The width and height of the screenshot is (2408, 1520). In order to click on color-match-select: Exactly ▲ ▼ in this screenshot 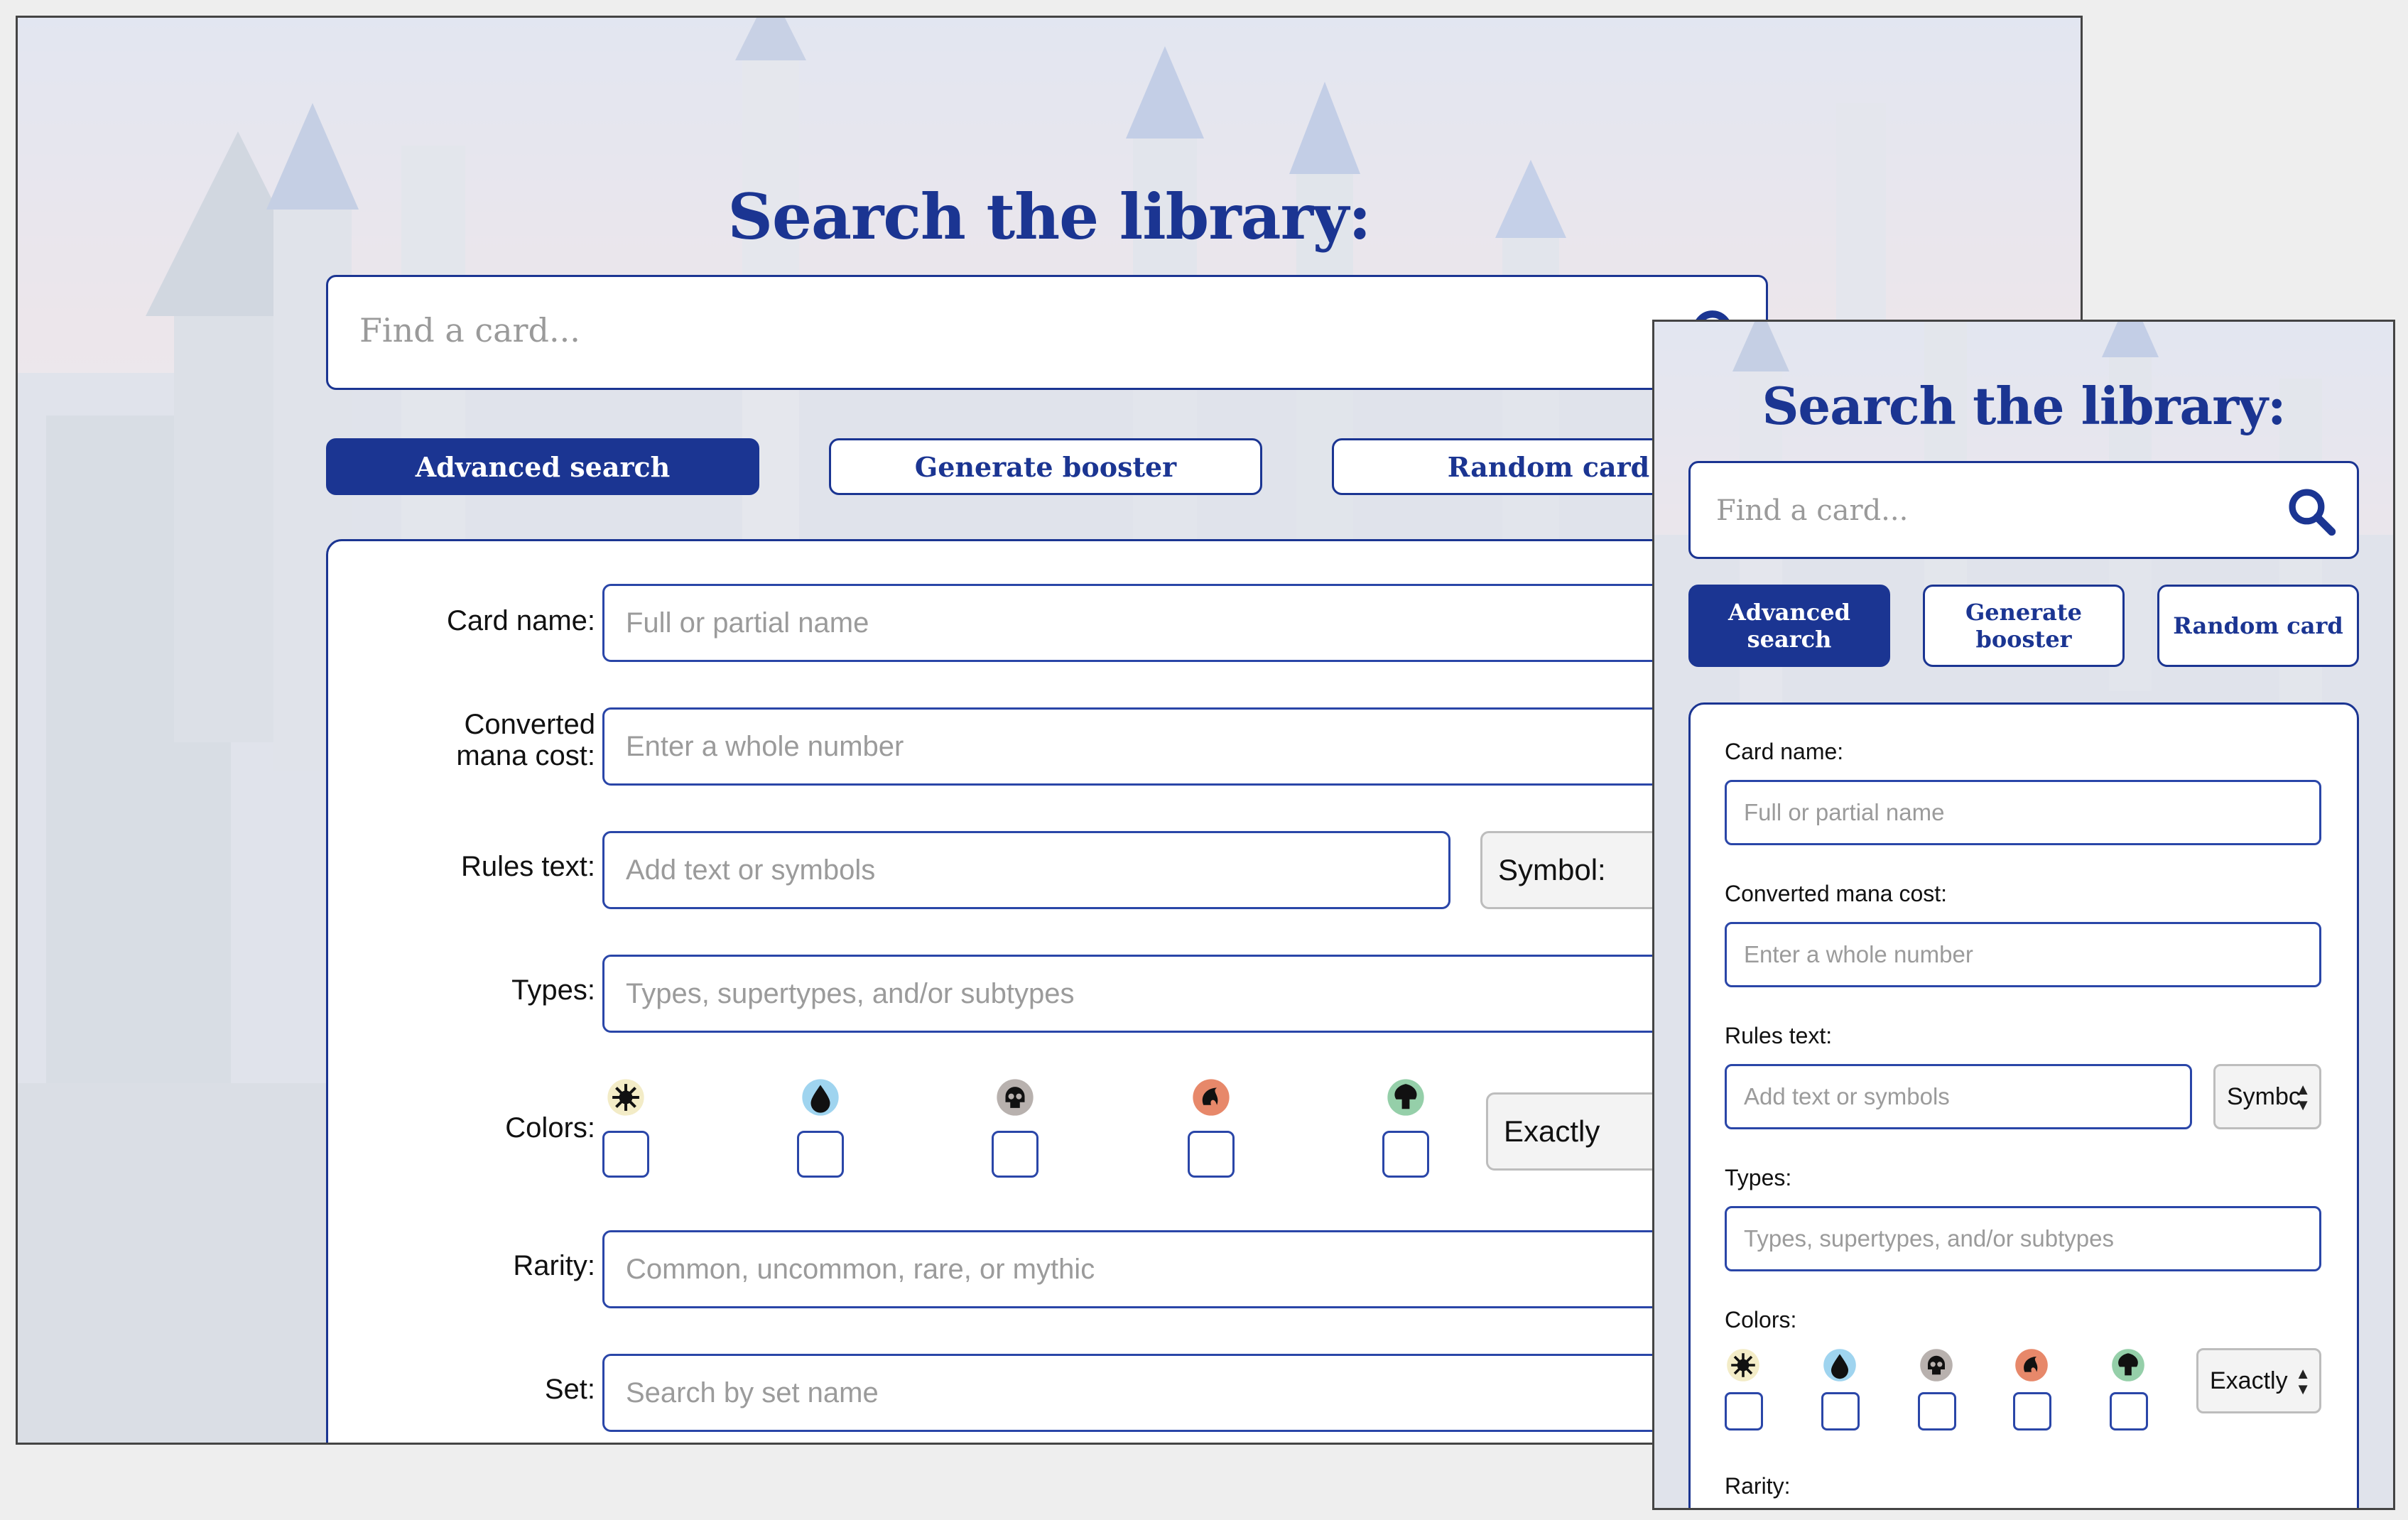, I will do `click(2259, 1380)`.